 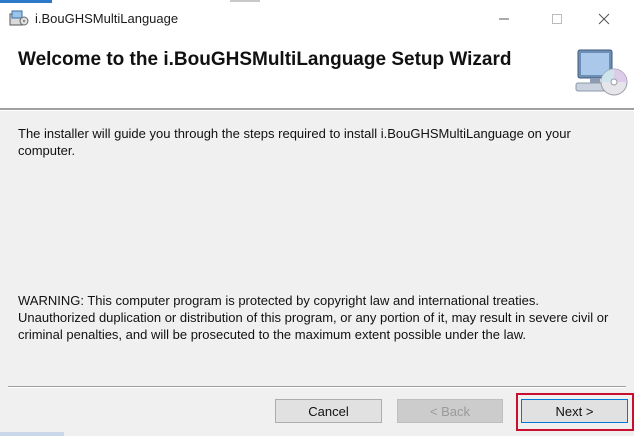 What do you see at coordinates (19, 18) in the screenshot?
I see `installer-app-icon` at bounding box center [19, 18].